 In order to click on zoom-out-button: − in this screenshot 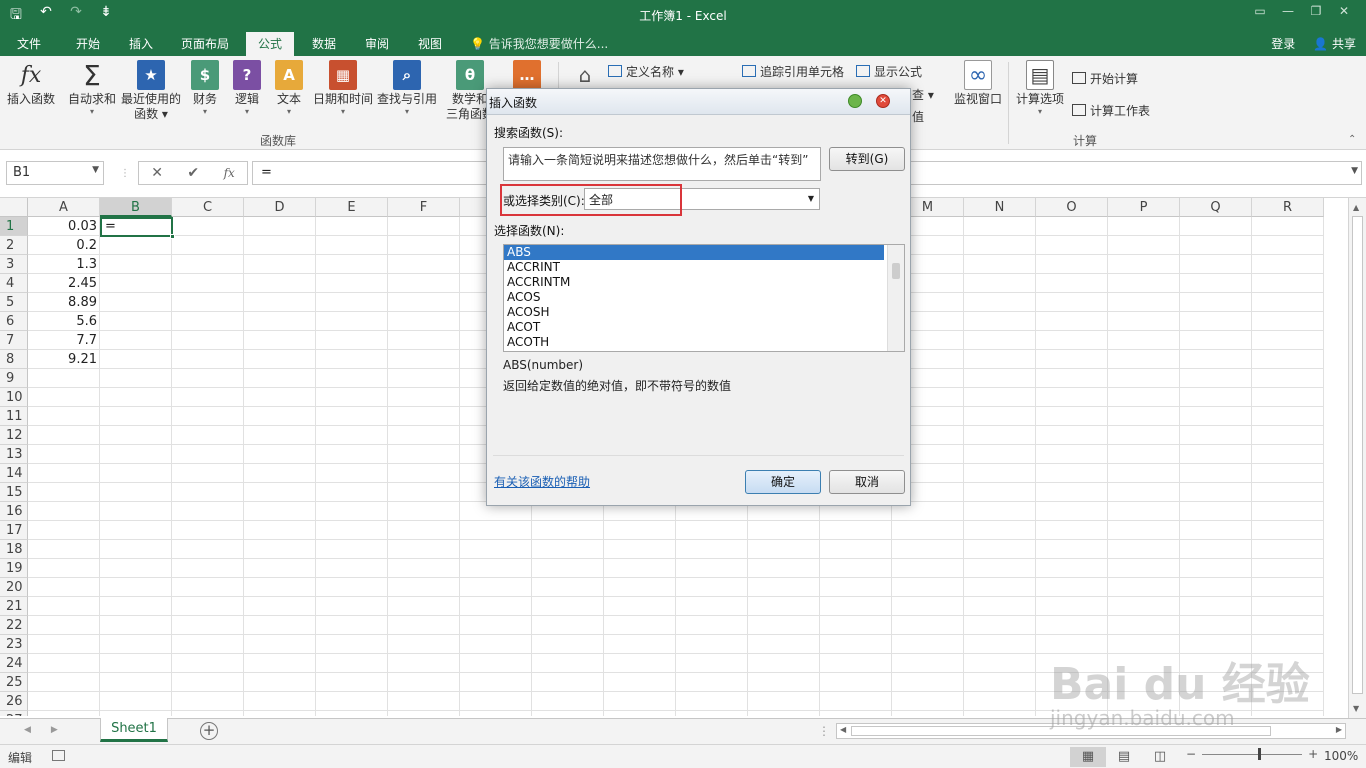, I will do `click(1191, 754)`.